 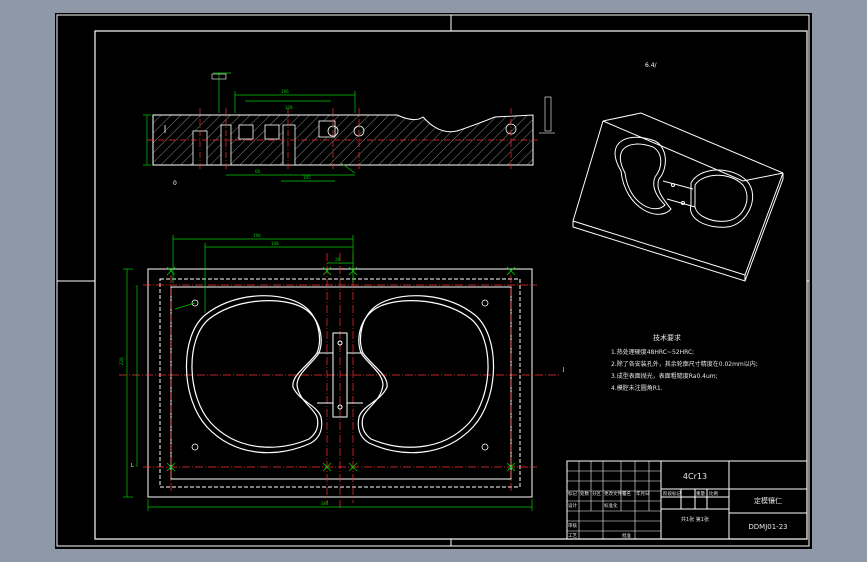 I want to click on svg-text: J, so click(x=563, y=370).